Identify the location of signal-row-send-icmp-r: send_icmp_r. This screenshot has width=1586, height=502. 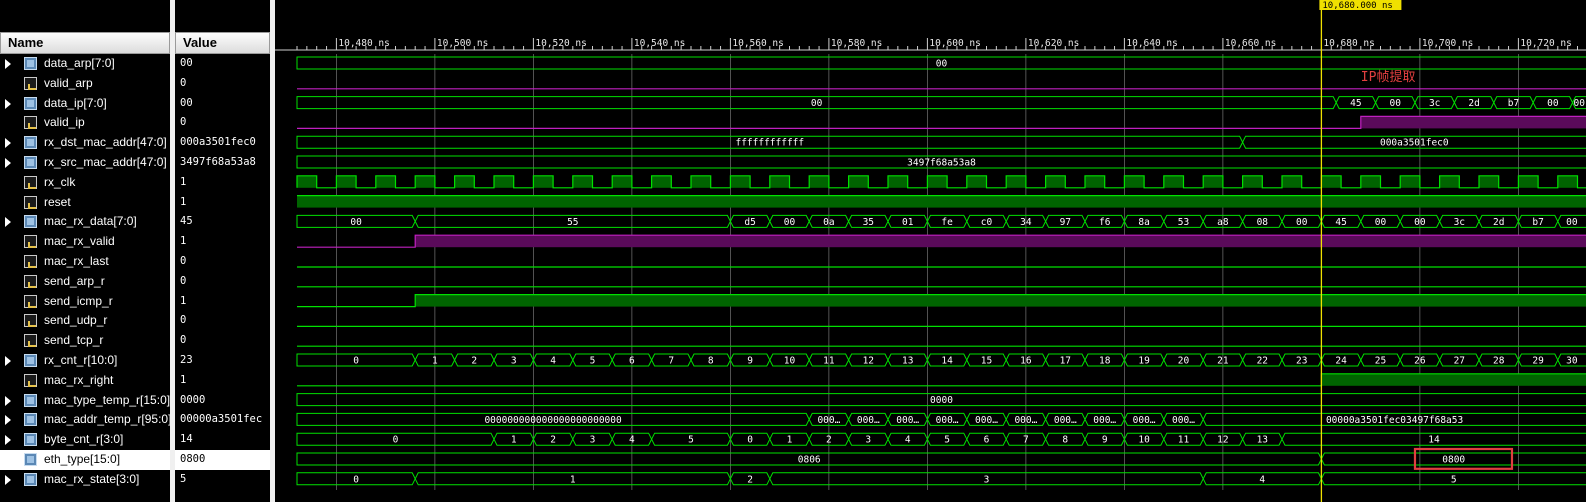
(85, 302).